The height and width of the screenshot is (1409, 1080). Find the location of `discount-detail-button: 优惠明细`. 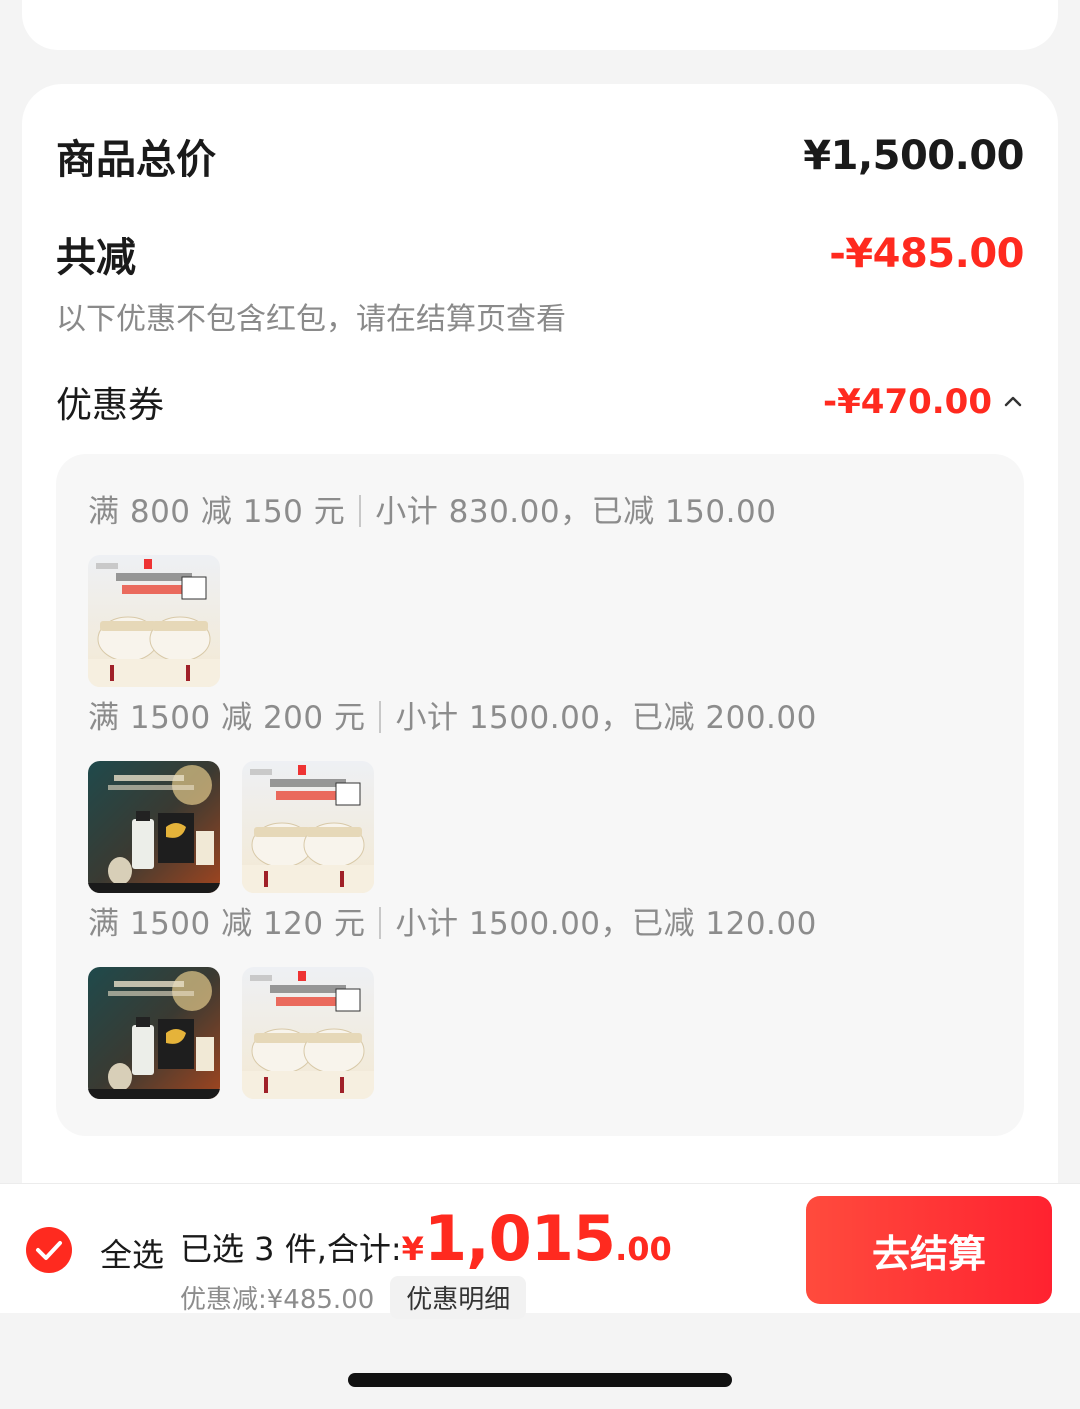

discount-detail-button: 优惠明细 is located at coordinates (458, 1297).